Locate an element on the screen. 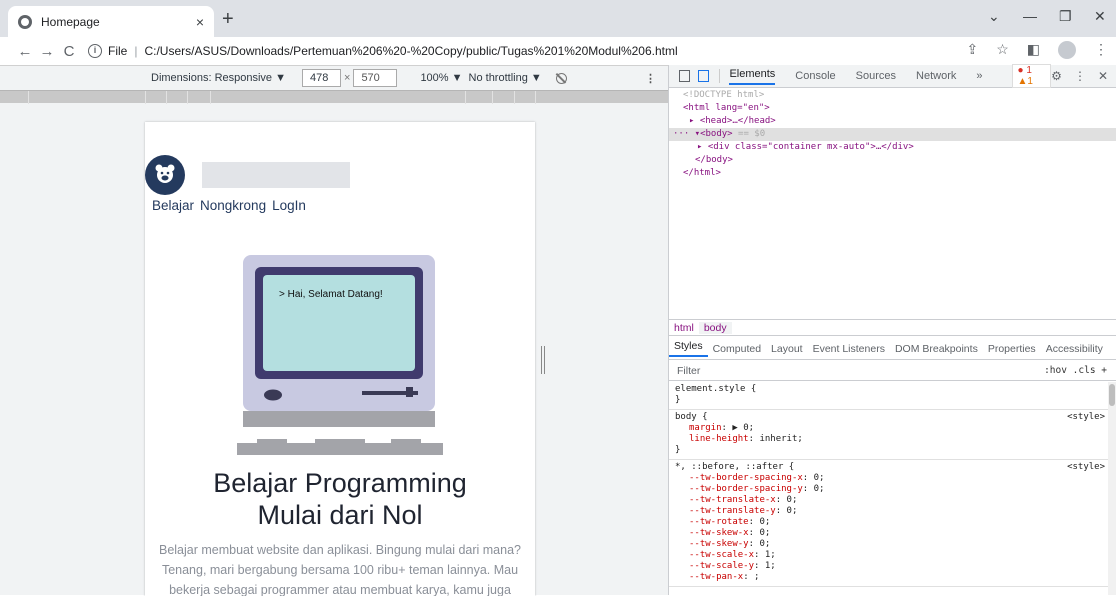 Image resolution: width=1116 pixels, height=596 pixels. css-property: line-height: inherit; is located at coordinates (888, 439).